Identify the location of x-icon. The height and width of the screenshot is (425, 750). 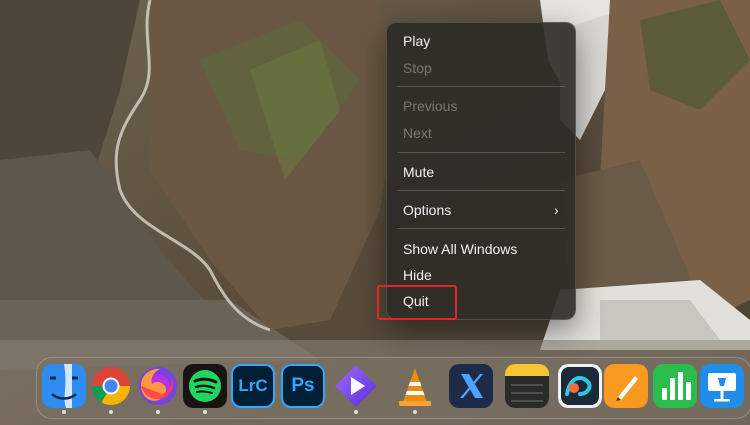
(471, 386).